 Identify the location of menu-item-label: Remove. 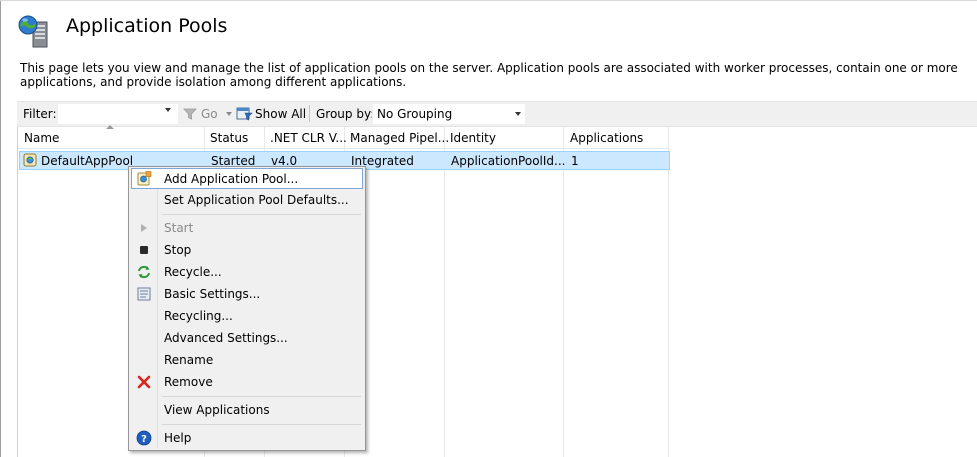
(188, 382).